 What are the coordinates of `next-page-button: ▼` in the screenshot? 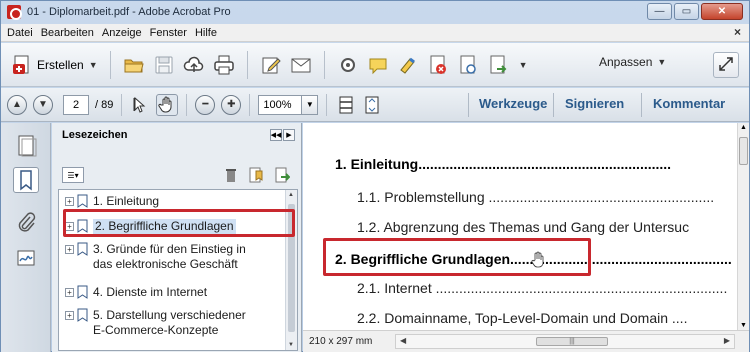 It's located at (43, 104).